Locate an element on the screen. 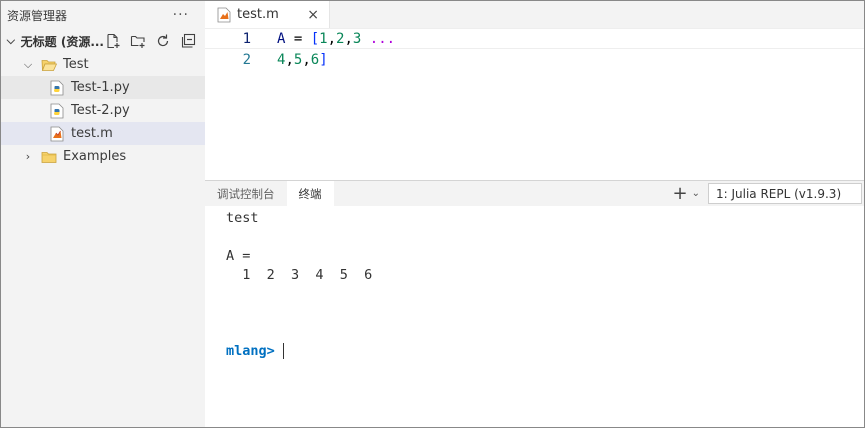 The width and height of the screenshot is (865, 428). new-file-icon is located at coordinates (113, 41).